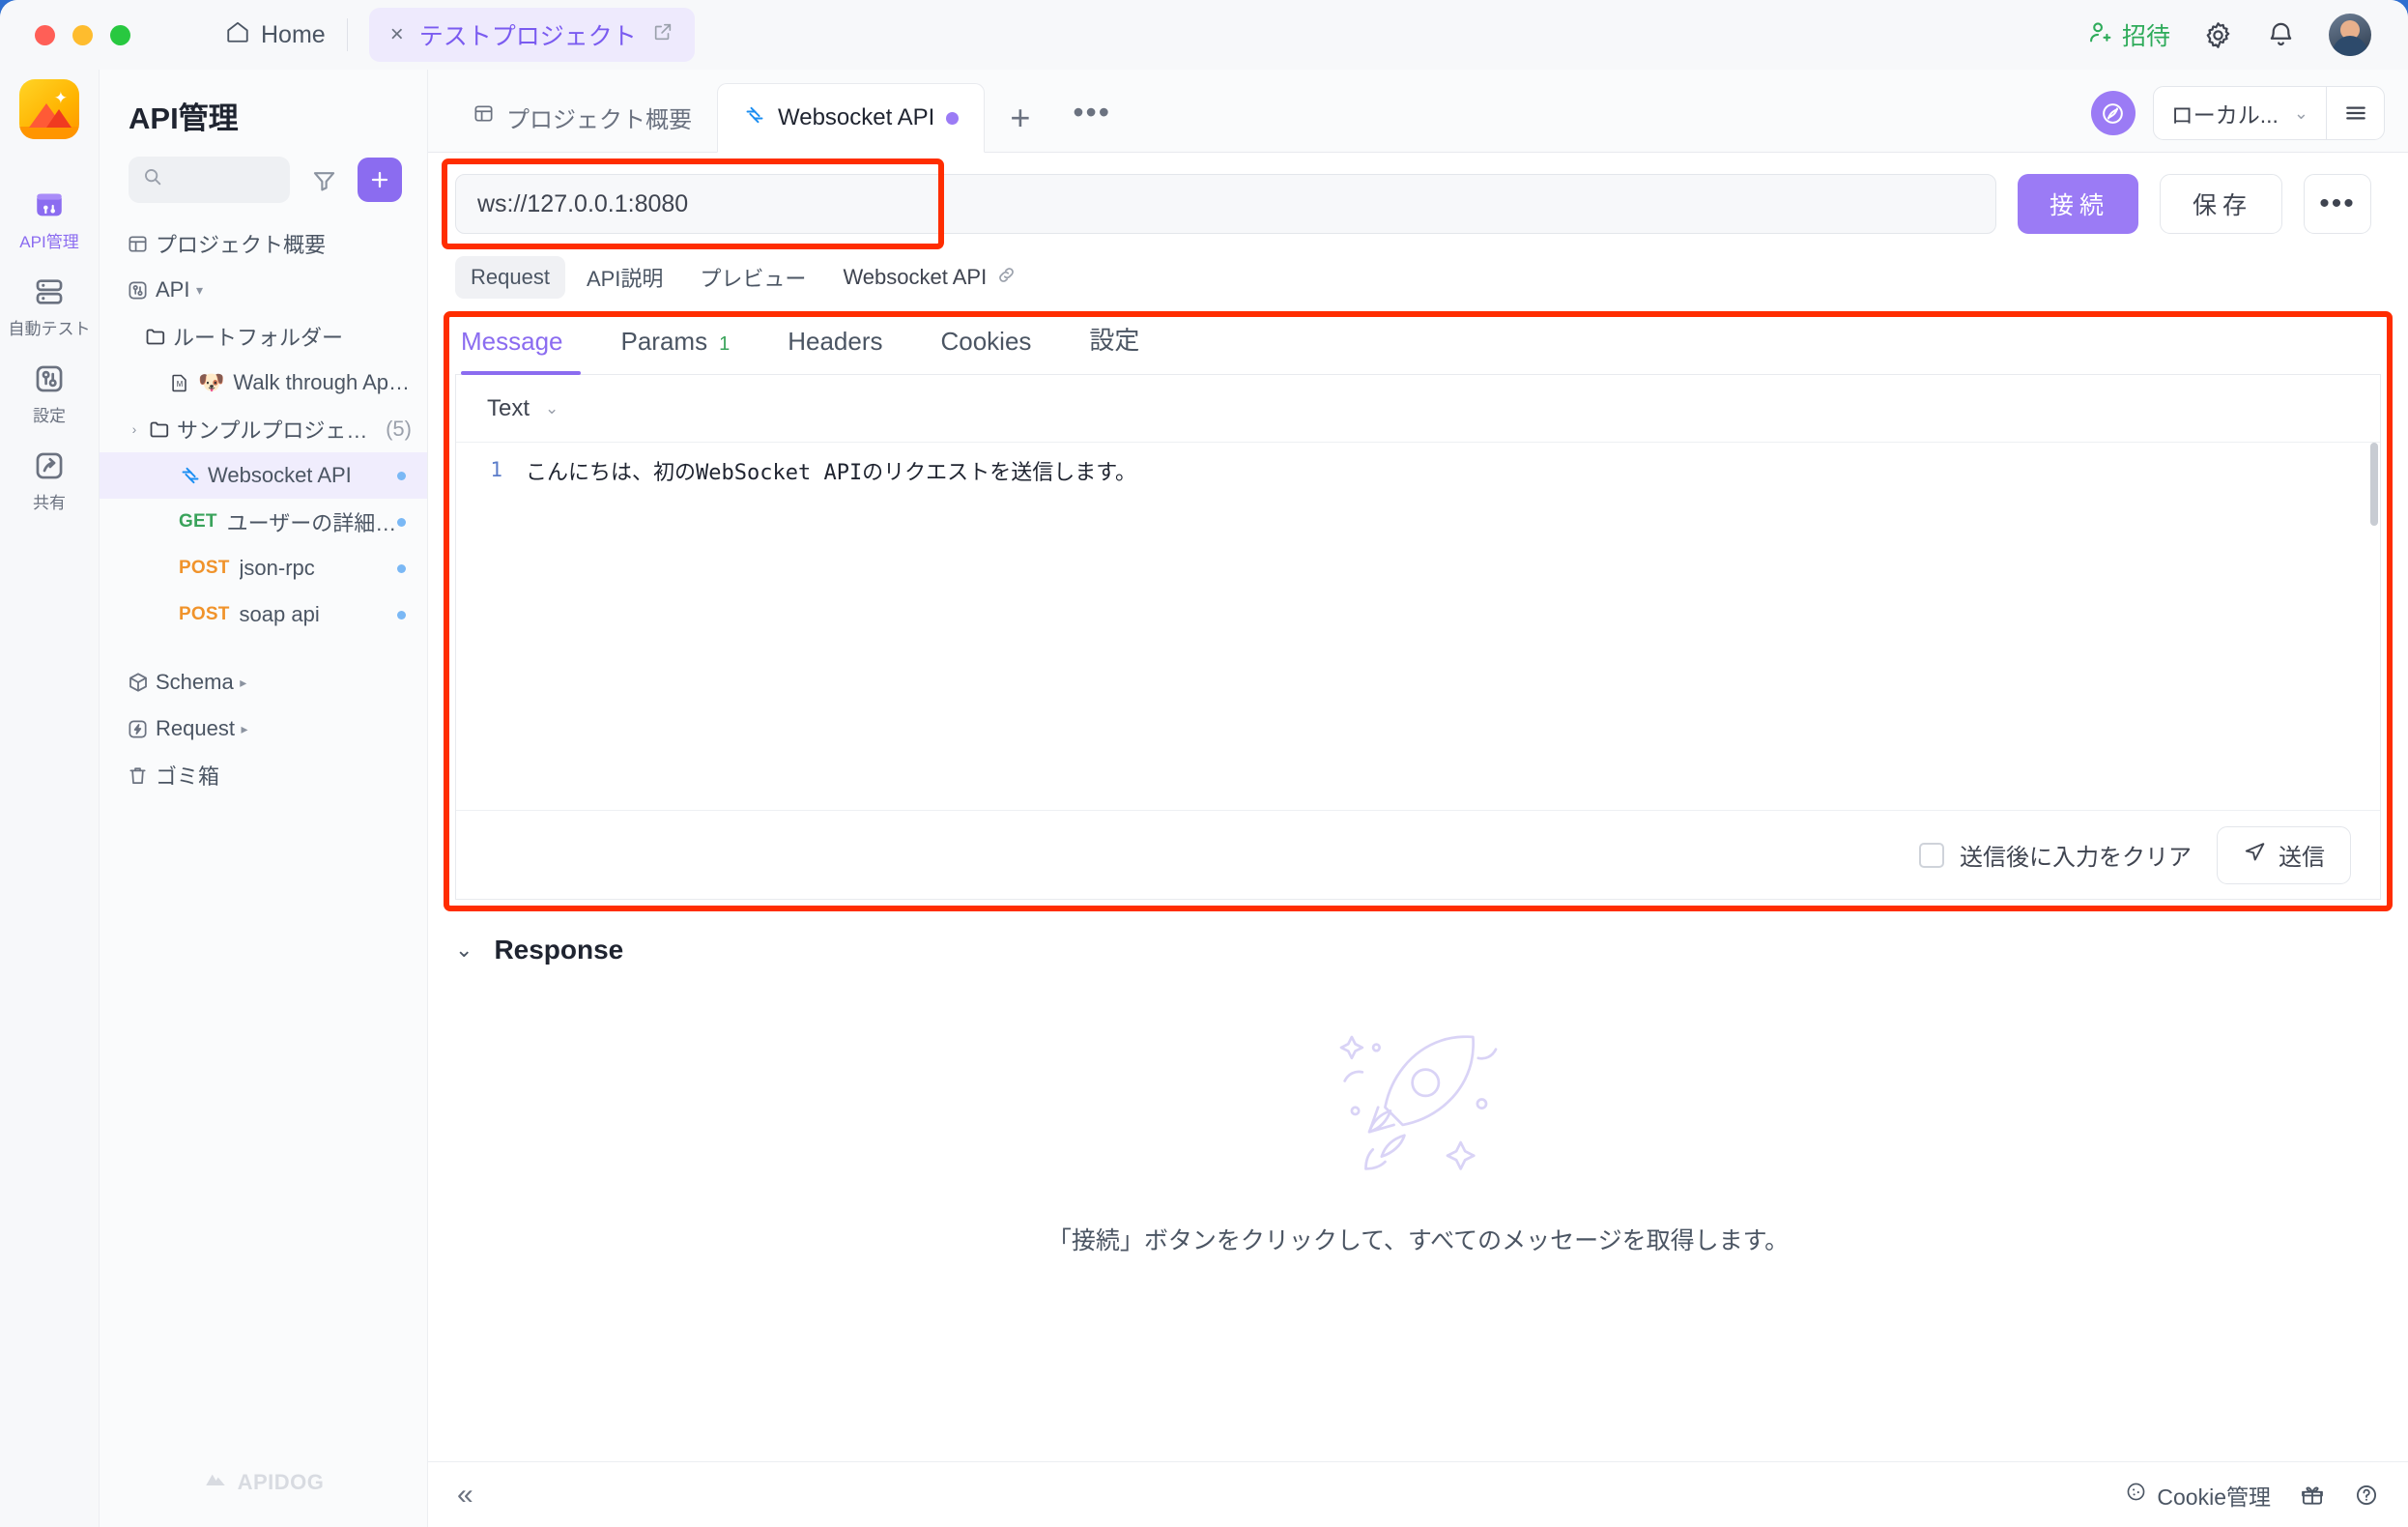  What do you see at coordinates (624, 278) in the screenshot?
I see `mini-tab-api-description: API説明` at bounding box center [624, 278].